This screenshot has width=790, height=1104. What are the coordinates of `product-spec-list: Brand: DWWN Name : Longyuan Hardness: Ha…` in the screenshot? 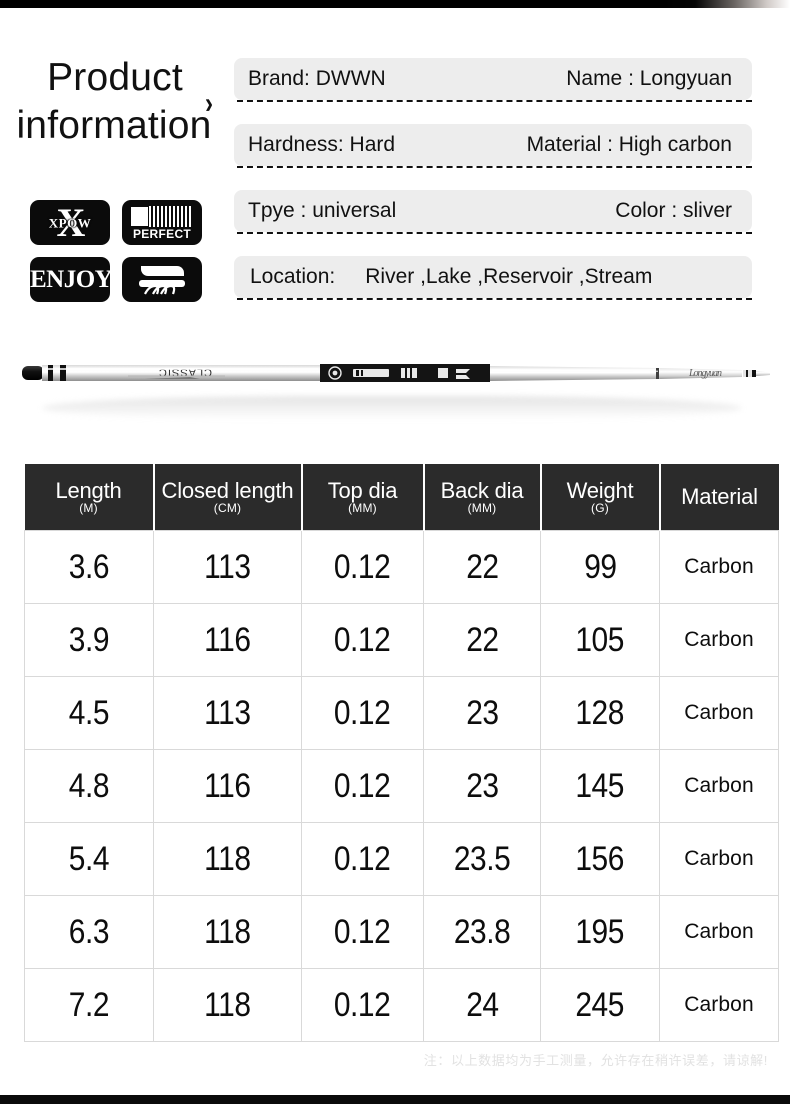 It's located at (493, 179).